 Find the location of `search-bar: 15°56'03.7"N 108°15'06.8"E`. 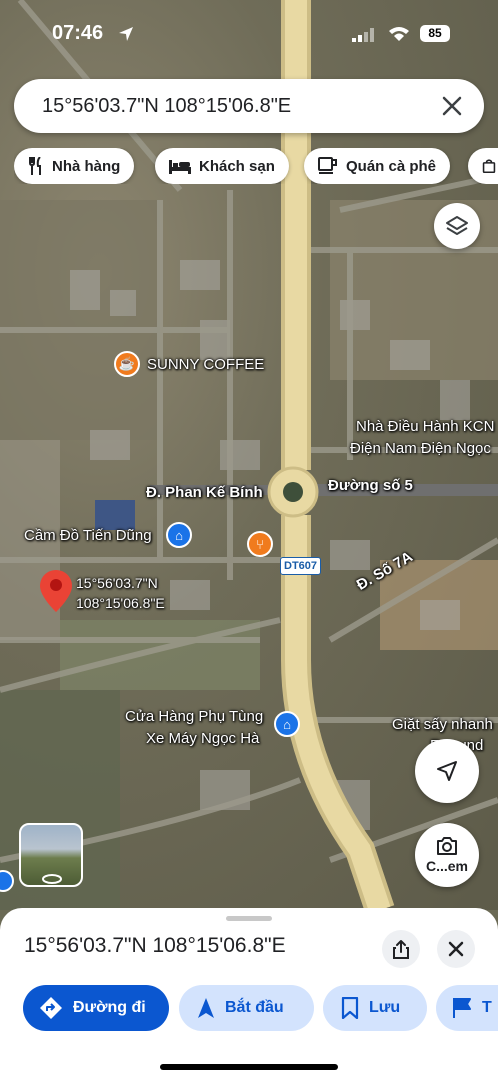

search-bar: 15°56'03.7"N 108°15'06.8"E is located at coordinates (249, 106).